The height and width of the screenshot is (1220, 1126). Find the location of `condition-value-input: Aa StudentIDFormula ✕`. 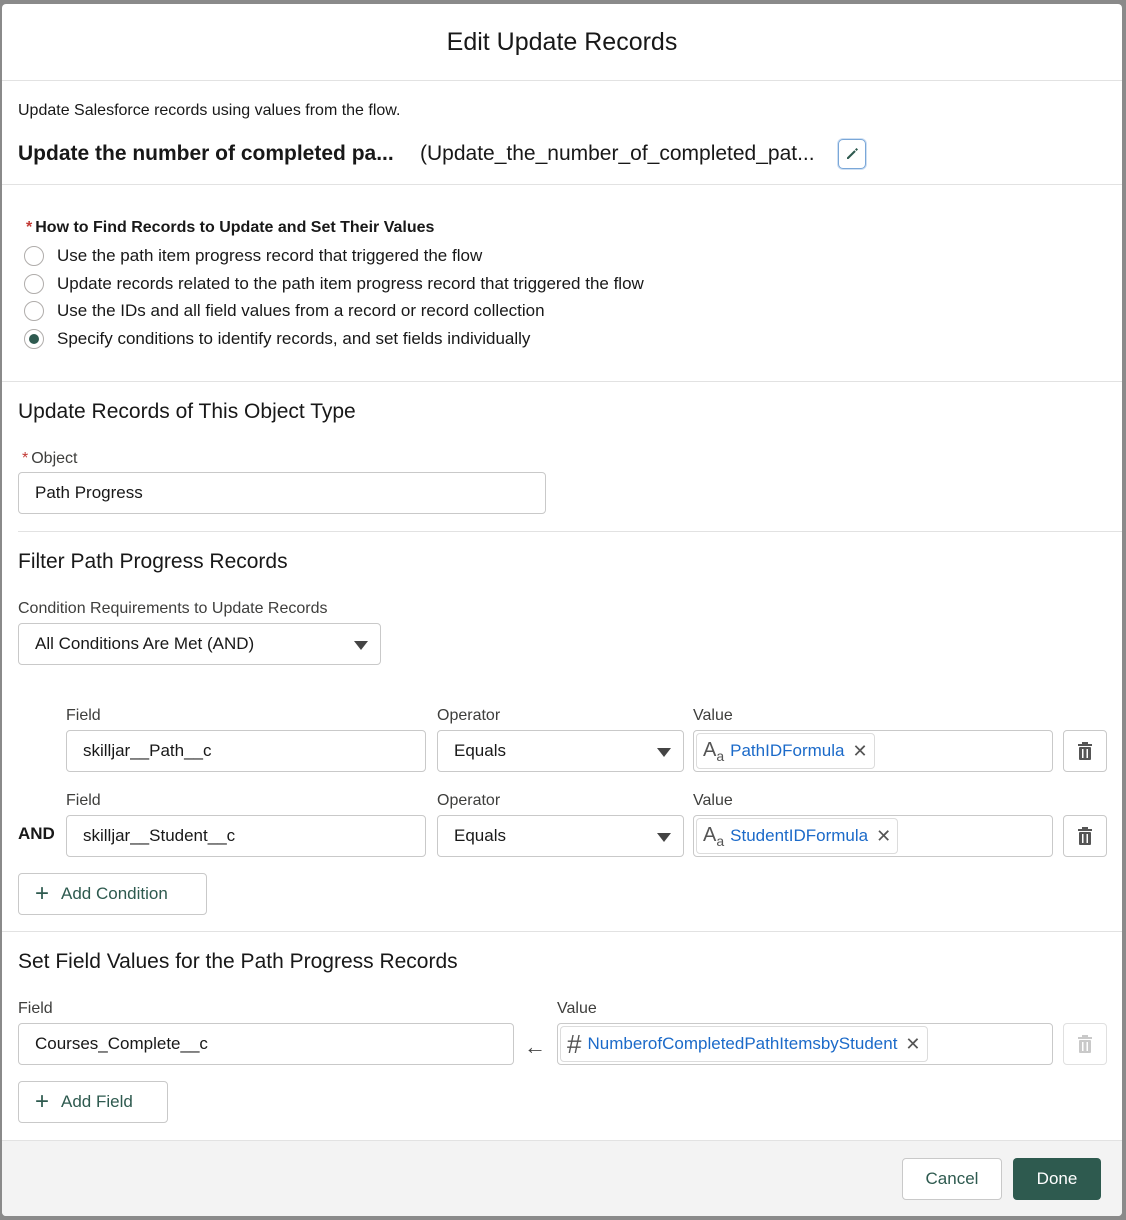

condition-value-input: Aa StudentIDFormula ✕ is located at coordinates (873, 836).